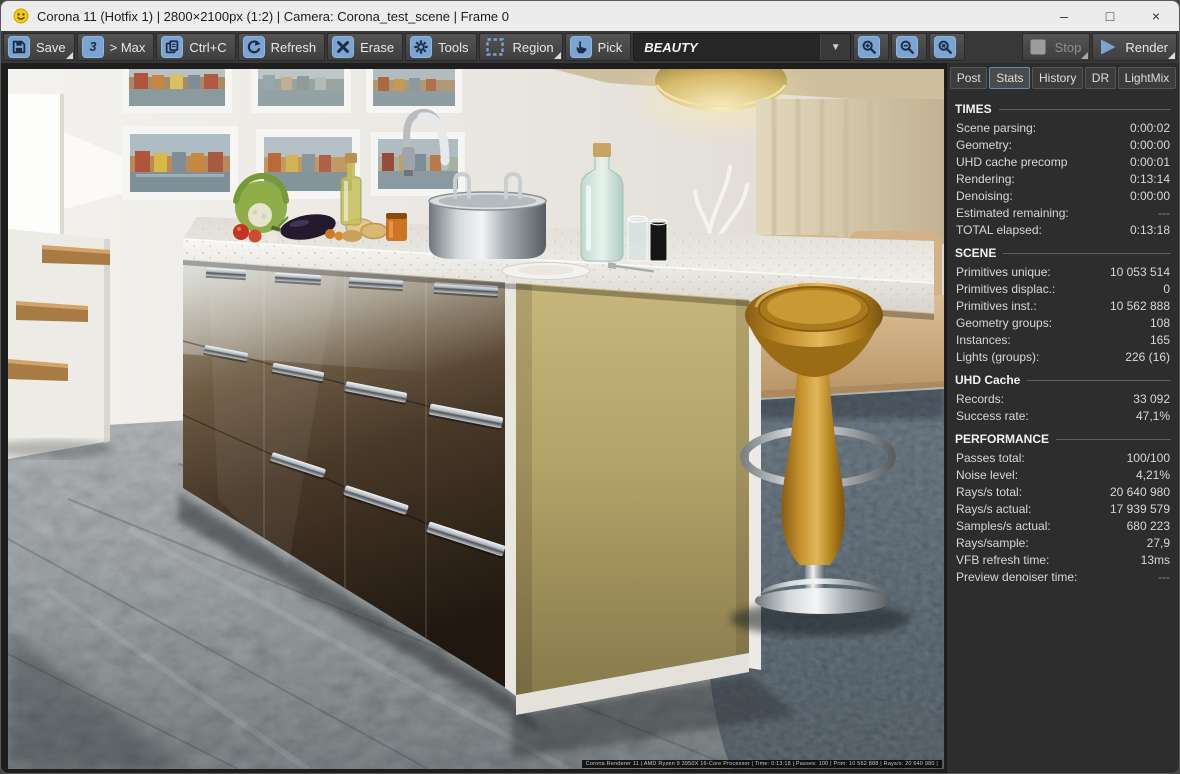 Image resolution: width=1180 pixels, height=774 pixels. I want to click on stat-row: Preview denoiser time: ---, so click(1063, 576).